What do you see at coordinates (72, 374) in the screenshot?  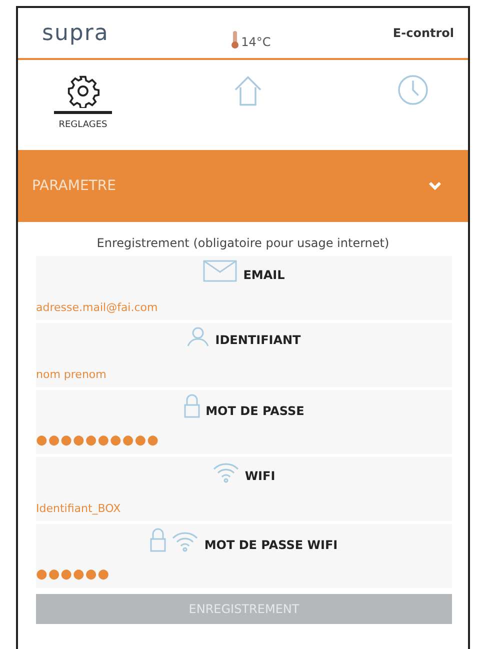 I see `field-value: nom prenom` at bounding box center [72, 374].